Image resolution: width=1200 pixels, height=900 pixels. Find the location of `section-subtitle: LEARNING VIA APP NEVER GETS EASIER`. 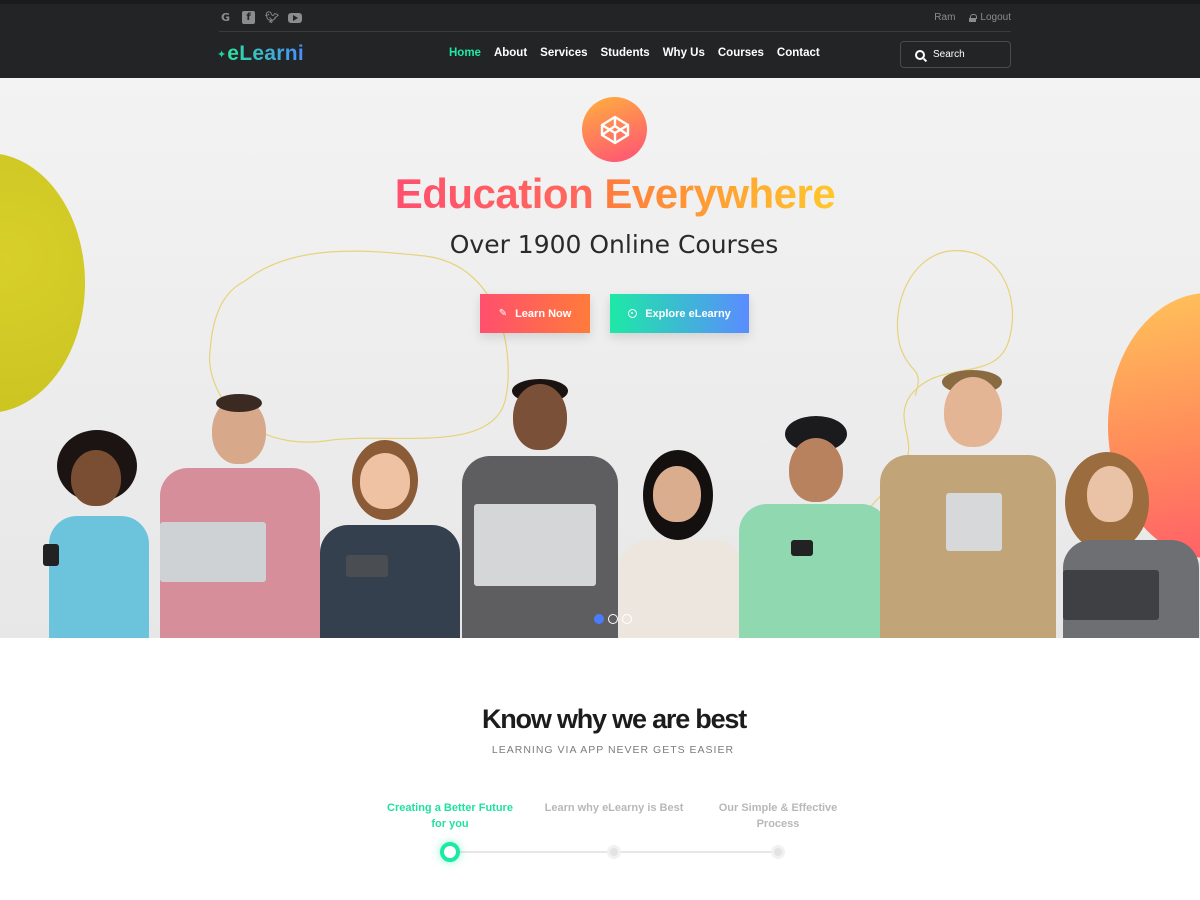

section-subtitle: LEARNING VIA APP NEVER GETS EASIER is located at coordinates (613, 750).